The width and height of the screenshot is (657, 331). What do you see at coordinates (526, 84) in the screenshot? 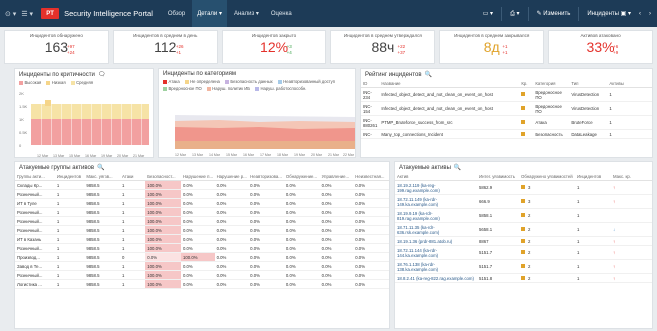
I see `column-header: Кр.` at bounding box center [526, 84].